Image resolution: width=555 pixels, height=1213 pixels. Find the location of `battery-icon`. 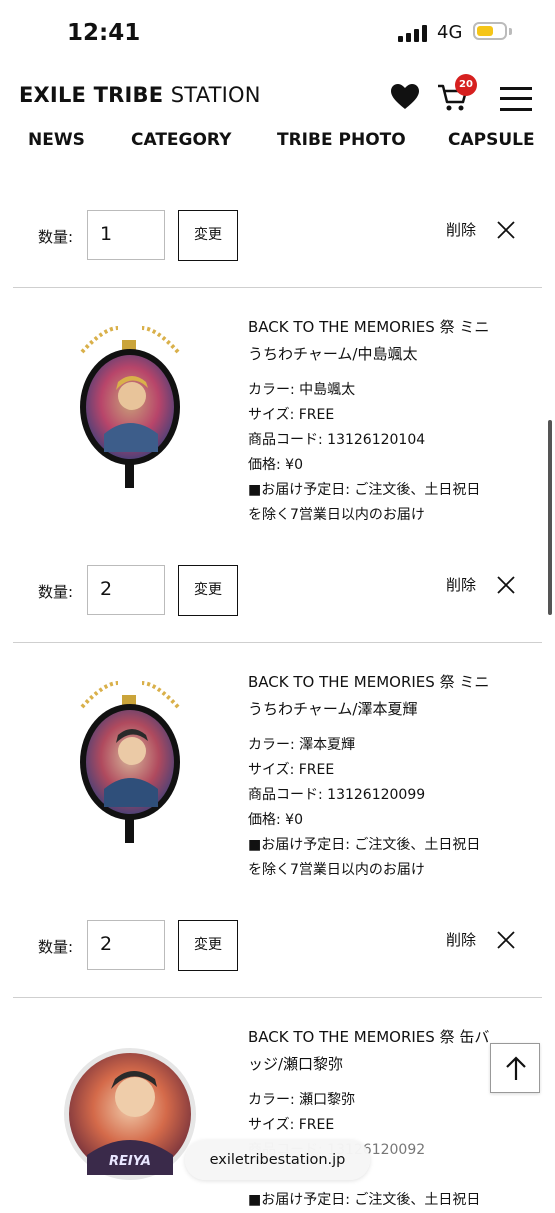

battery-icon is located at coordinates (490, 31).